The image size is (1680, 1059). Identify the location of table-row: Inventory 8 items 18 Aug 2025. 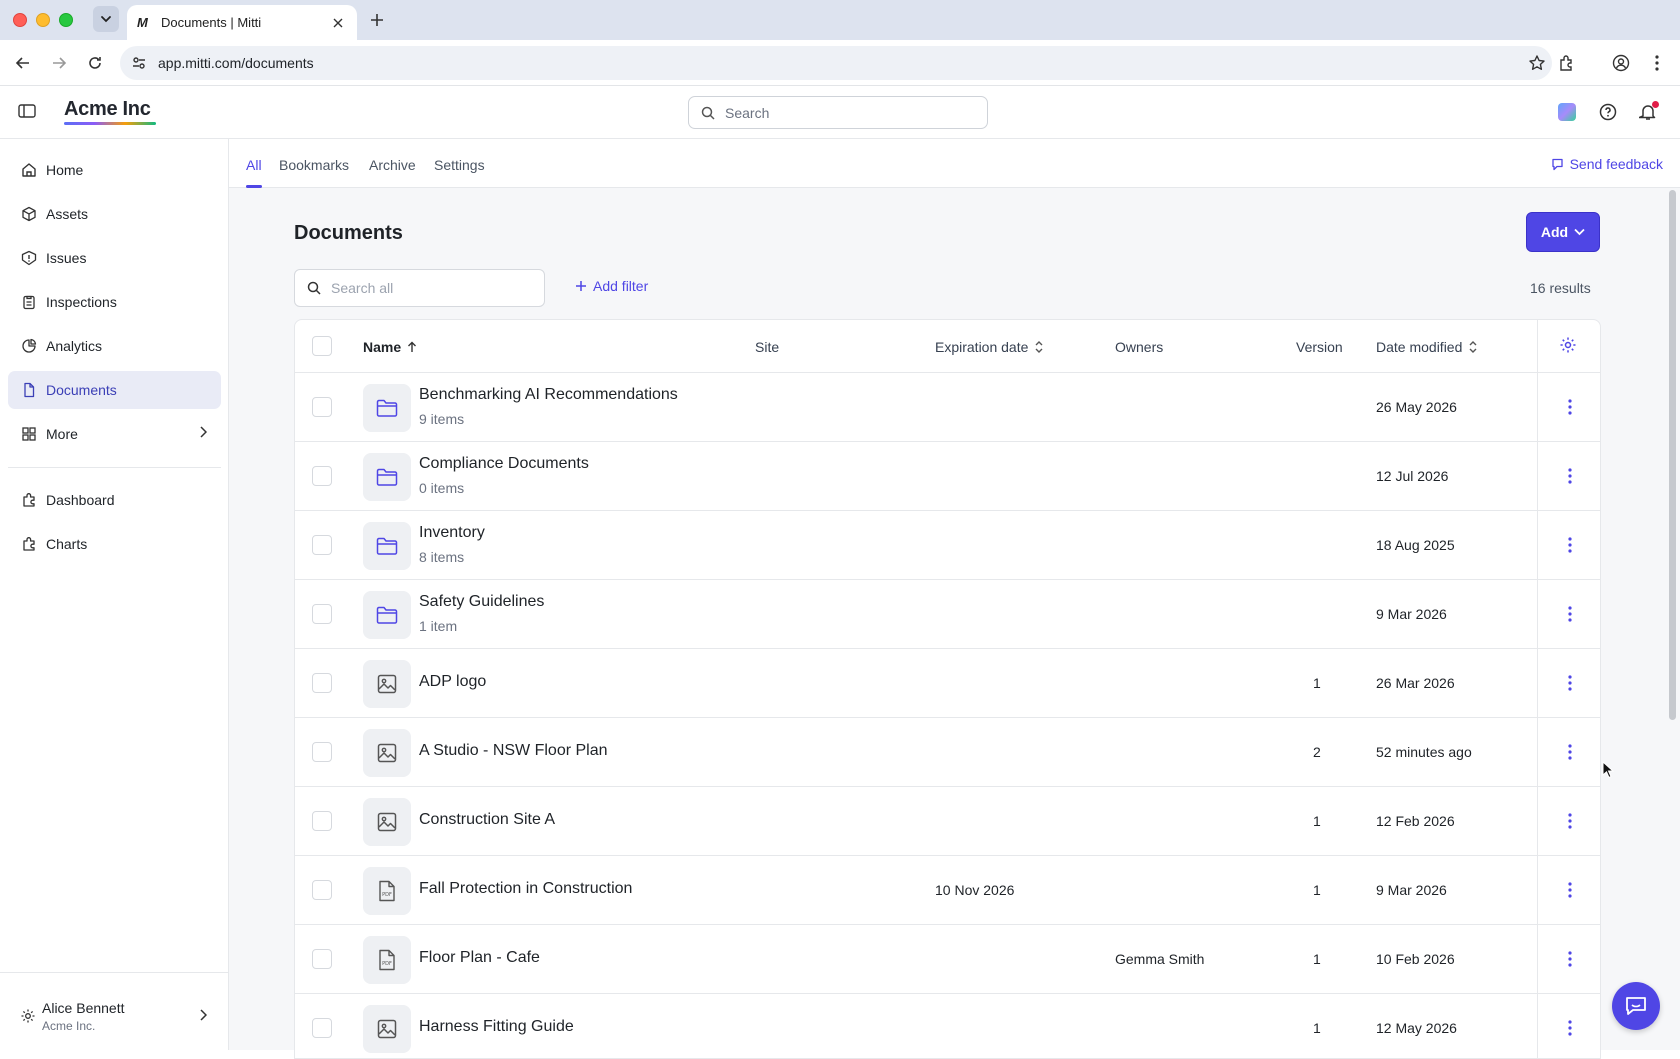
(947, 545).